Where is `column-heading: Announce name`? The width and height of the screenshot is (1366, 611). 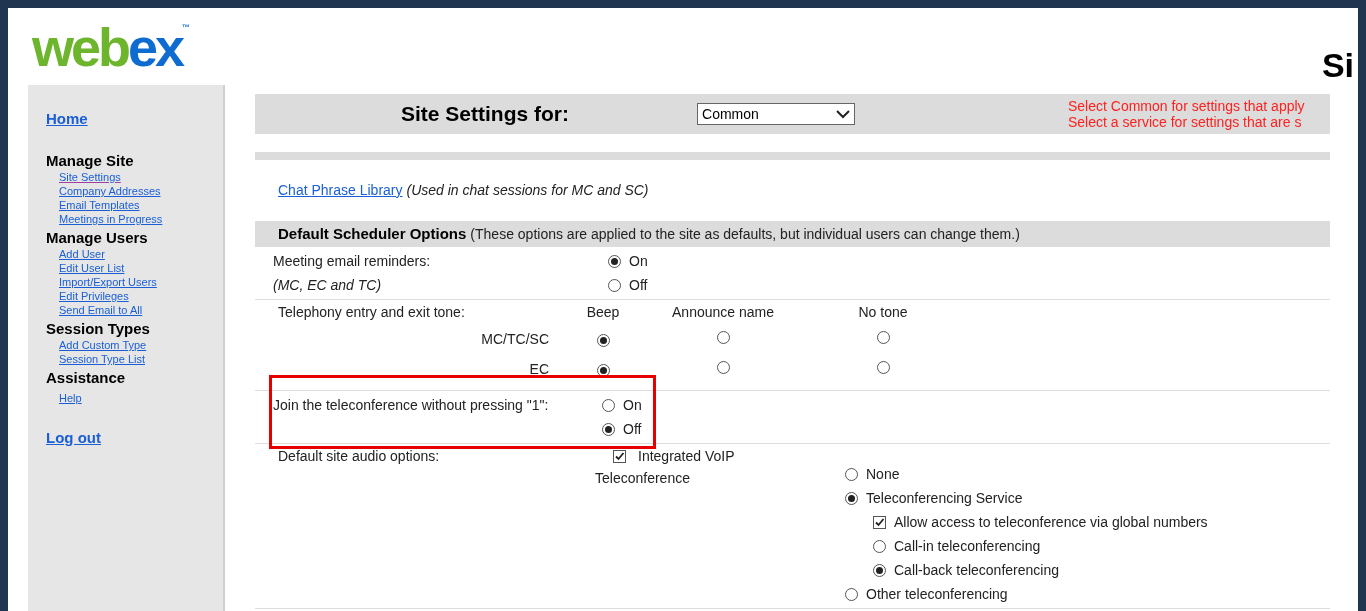
column-heading: Announce name is located at coordinates (723, 312).